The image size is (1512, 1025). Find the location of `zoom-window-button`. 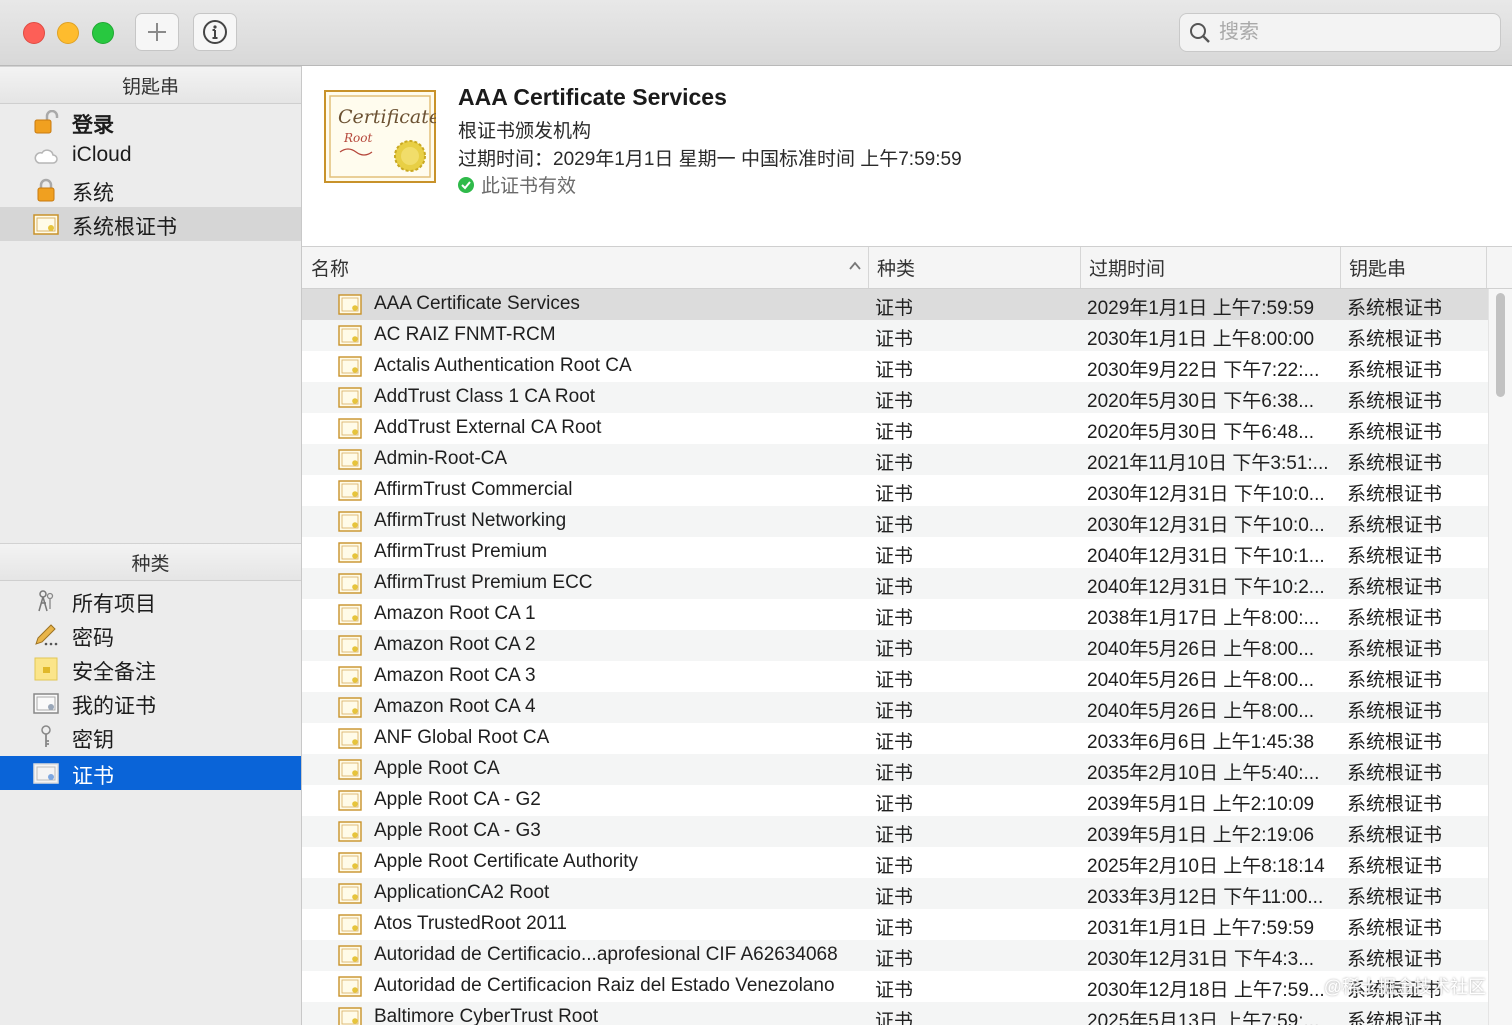

zoom-window-button is located at coordinates (103, 33).